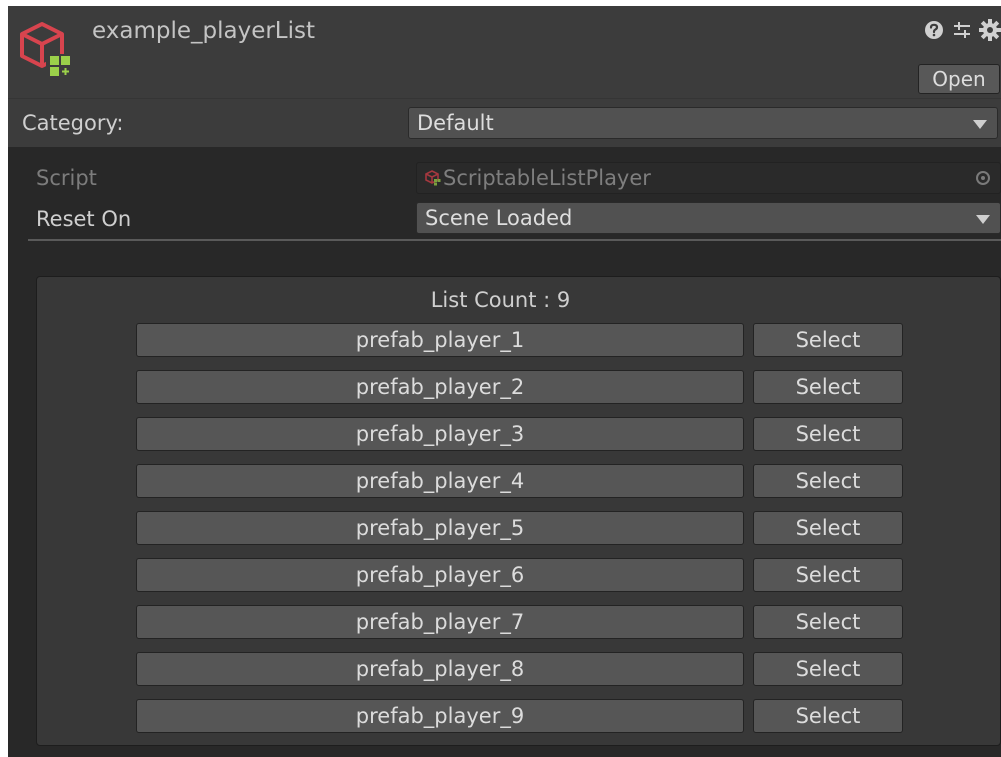 The height and width of the screenshot is (757, 1001). What do you see at coordinates (440, 528) in the screenshot?
I see `list-item-button: prefab_player_5` at bounding box center [440, 528].